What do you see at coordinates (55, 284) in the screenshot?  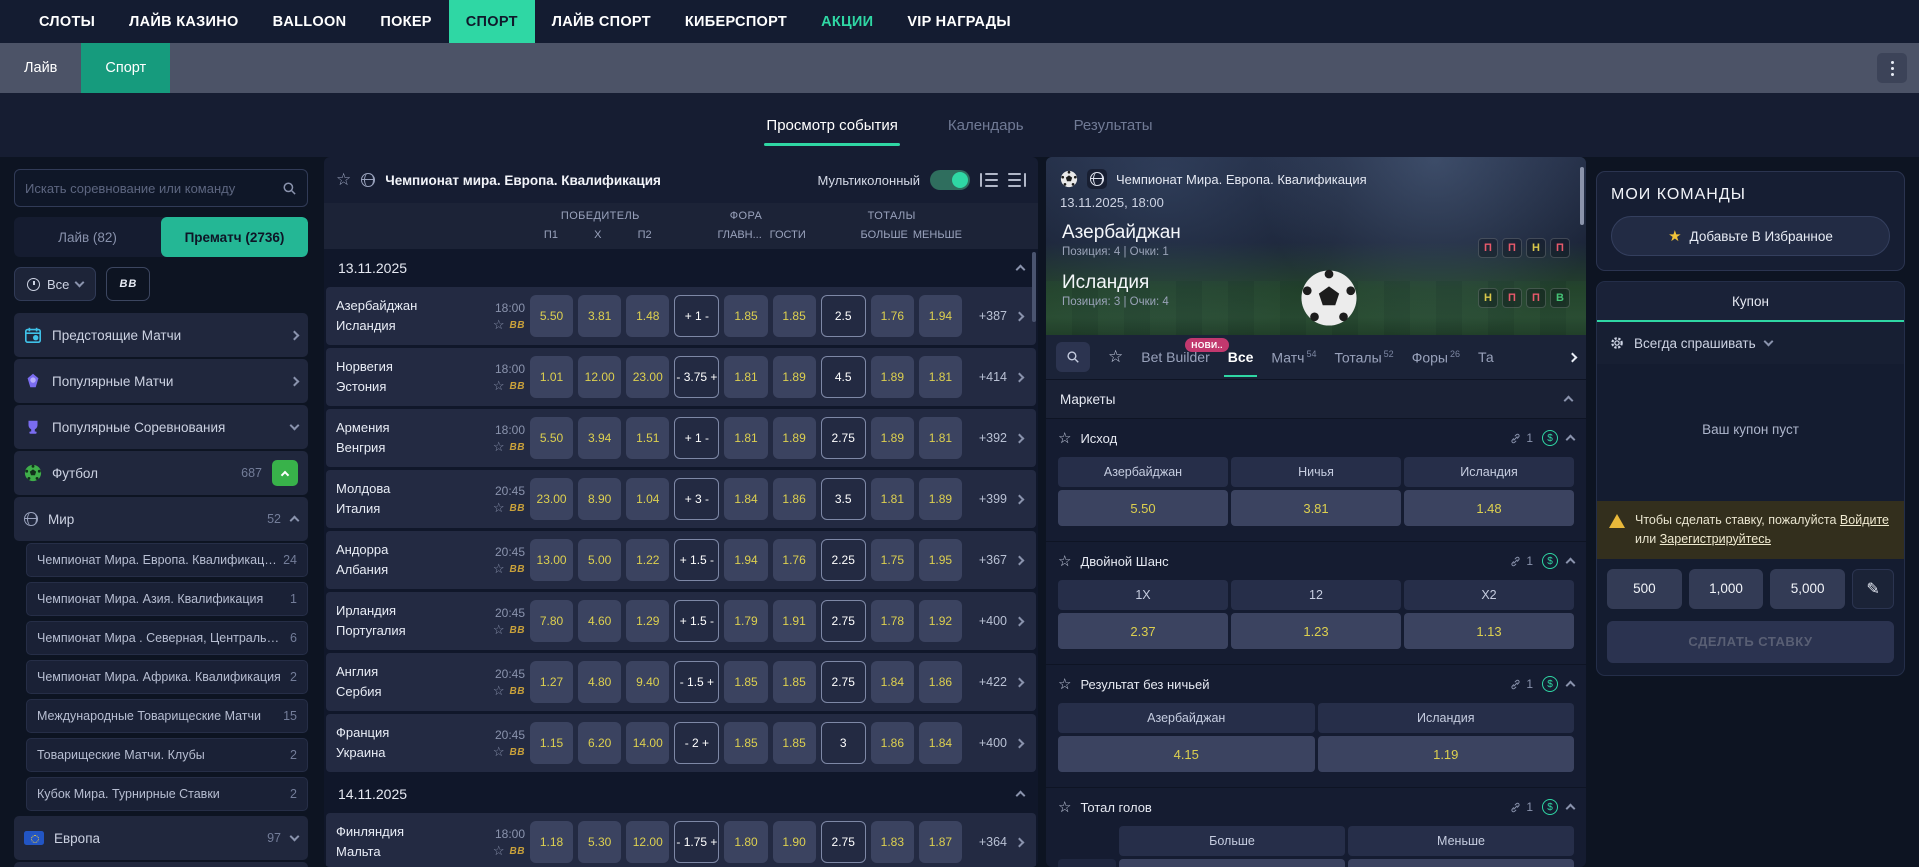 I see `time-filter-dropdown: Все` at bounding box center [55, 284].